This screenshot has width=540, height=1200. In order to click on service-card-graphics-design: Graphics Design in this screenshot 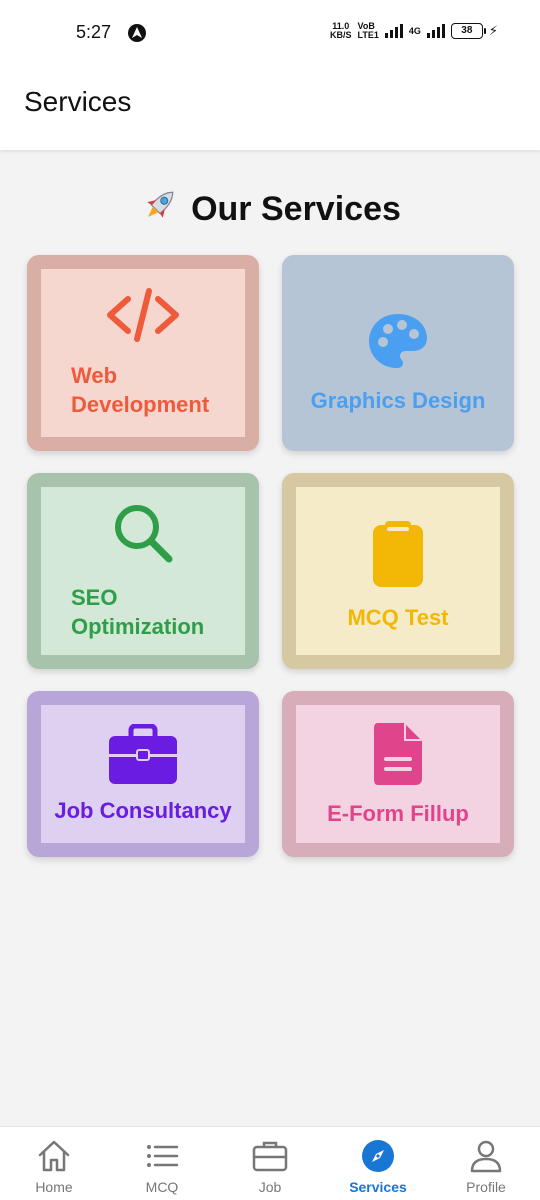, I will do `click(398, 353)`.